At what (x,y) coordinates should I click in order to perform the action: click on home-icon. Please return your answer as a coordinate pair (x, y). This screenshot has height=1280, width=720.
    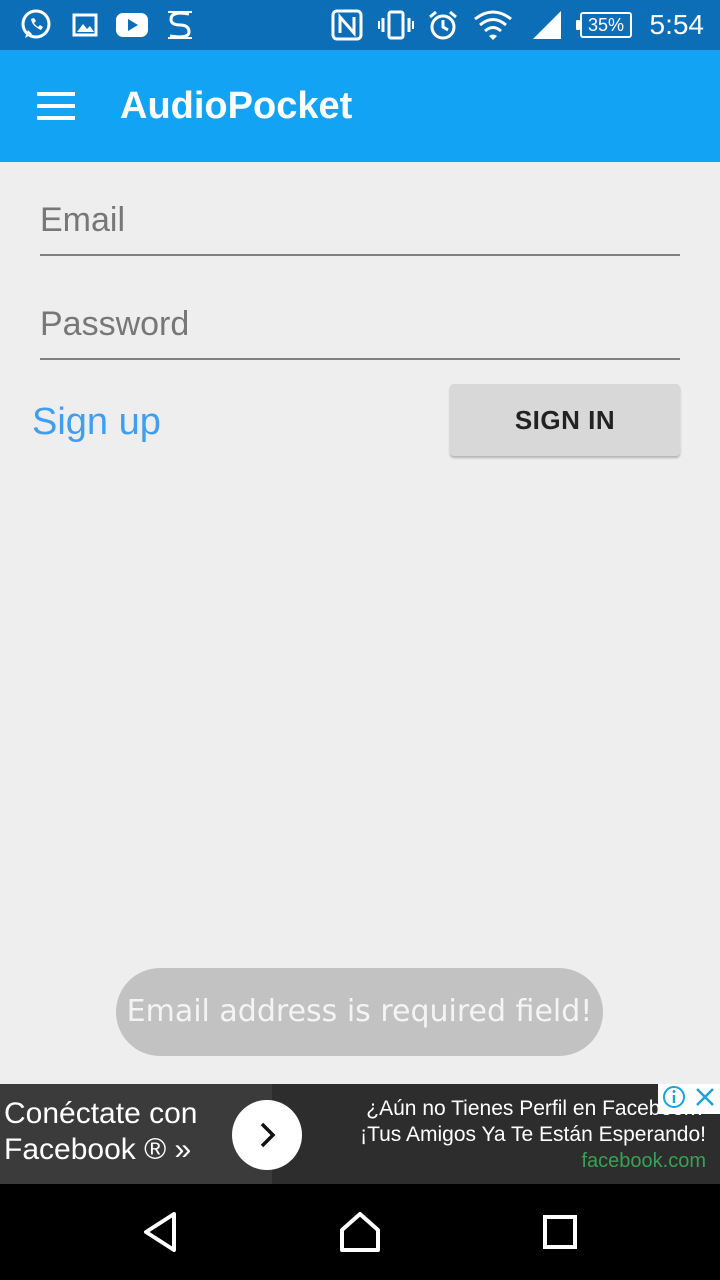
    Looking at the image, I should click on (360, 1232).